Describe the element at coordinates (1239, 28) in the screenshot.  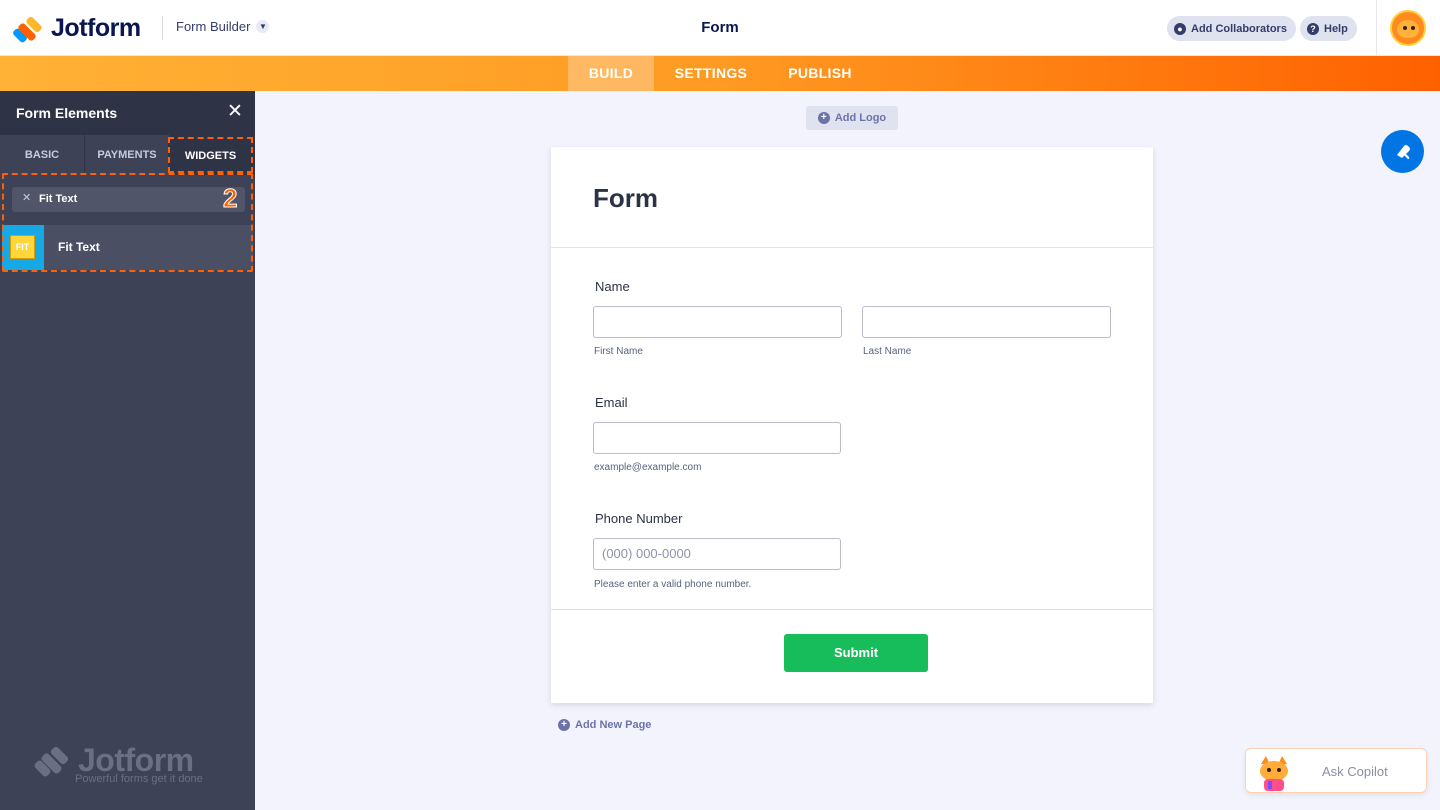
I see `add-collaborators-label: Add Collaborators` at that location.